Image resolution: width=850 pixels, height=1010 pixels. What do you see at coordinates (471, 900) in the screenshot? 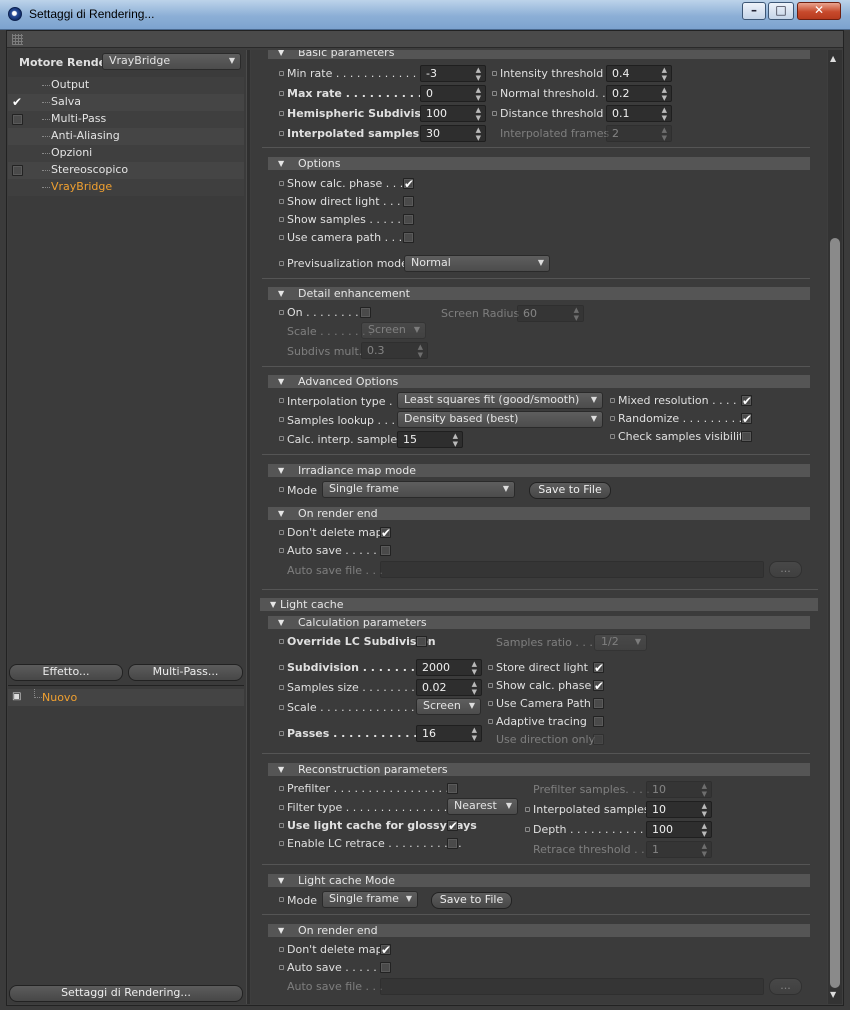
I see `lc-save-to-file-button: Save to File` at bounding box center [471, 900].